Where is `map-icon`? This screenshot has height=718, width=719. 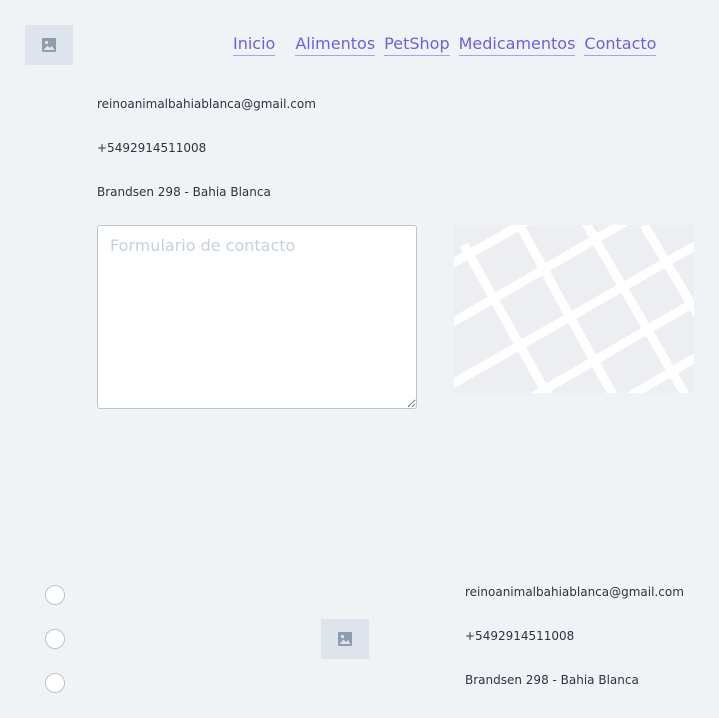 map-icon is located at coordinates (574, 309).